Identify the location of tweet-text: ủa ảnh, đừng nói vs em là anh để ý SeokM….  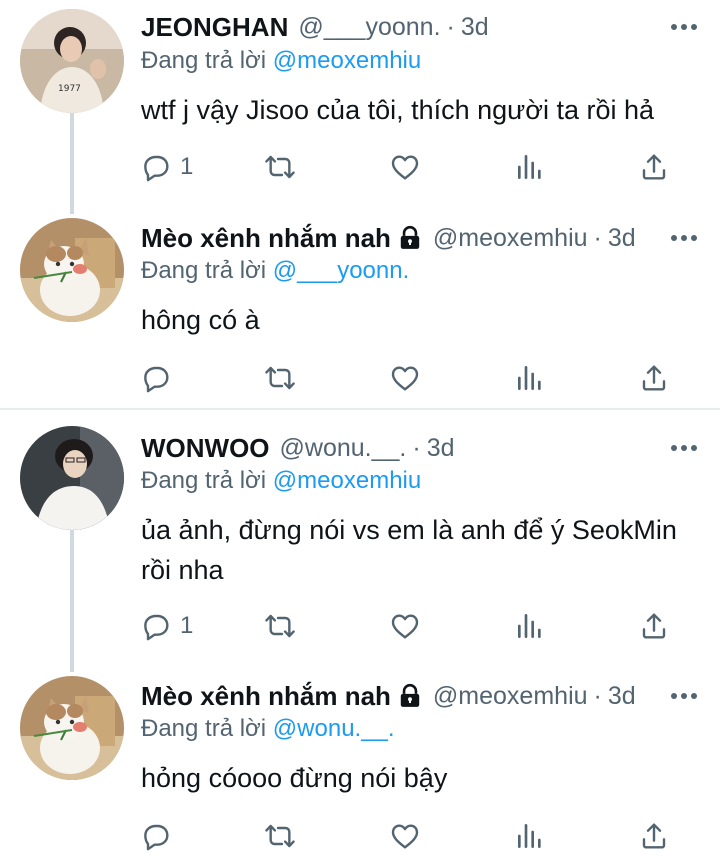
(409, 550).